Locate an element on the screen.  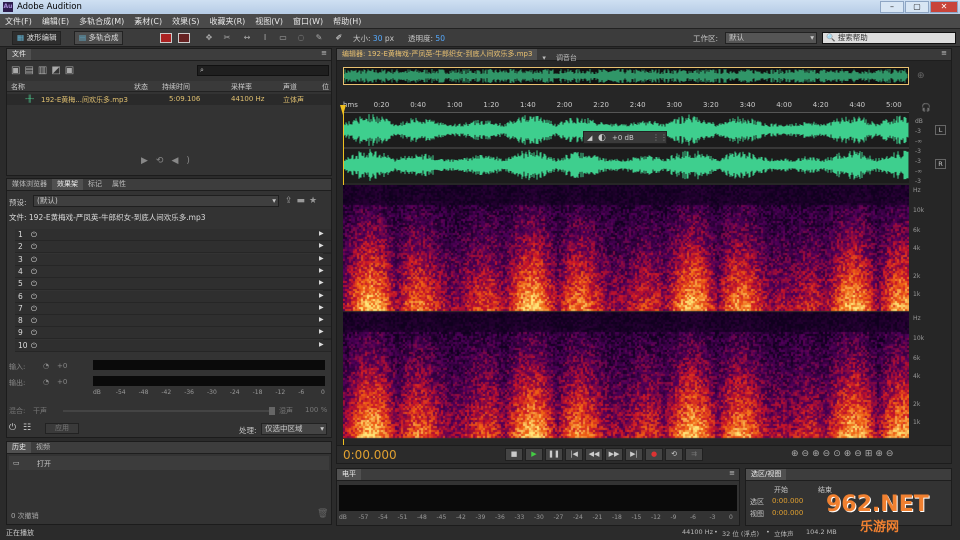
tab-editor-dropdown: ▾ is located at coordinates (544, 58).